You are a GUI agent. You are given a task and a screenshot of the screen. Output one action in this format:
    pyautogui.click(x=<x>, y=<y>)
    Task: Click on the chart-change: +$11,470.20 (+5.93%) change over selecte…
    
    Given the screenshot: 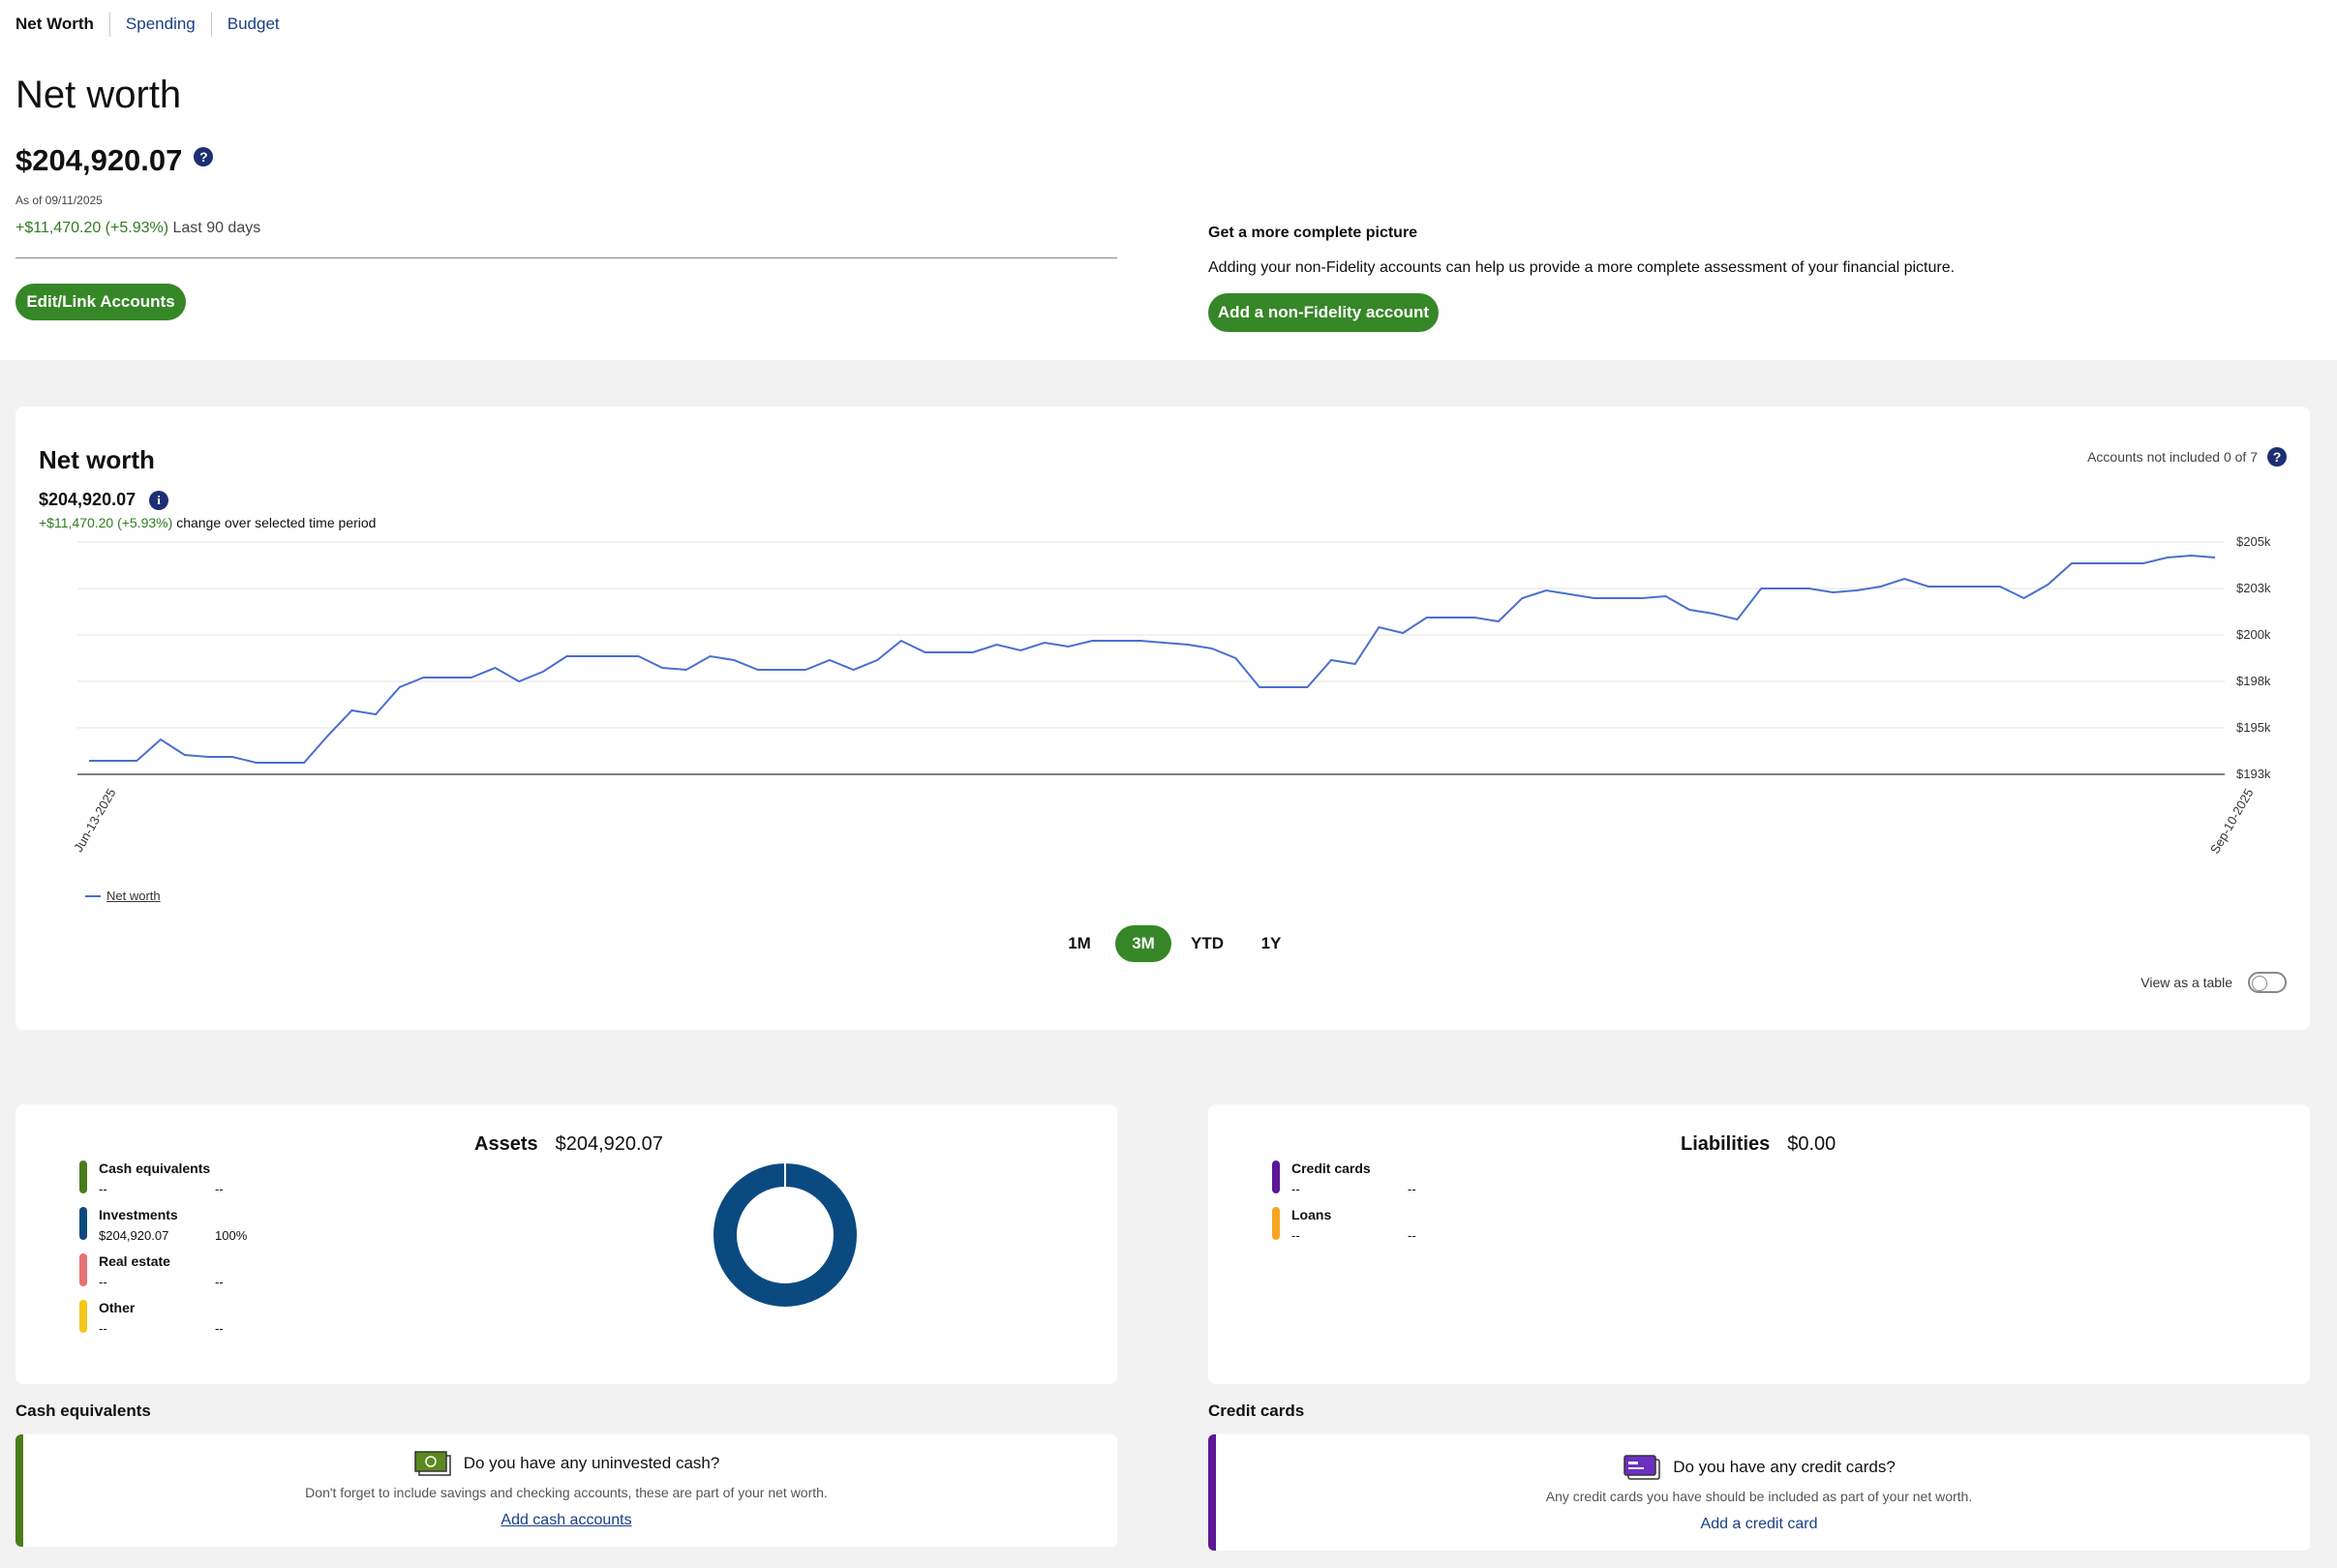 What is the action you would take?
    pyautogui.click(x=208, y=522)
    